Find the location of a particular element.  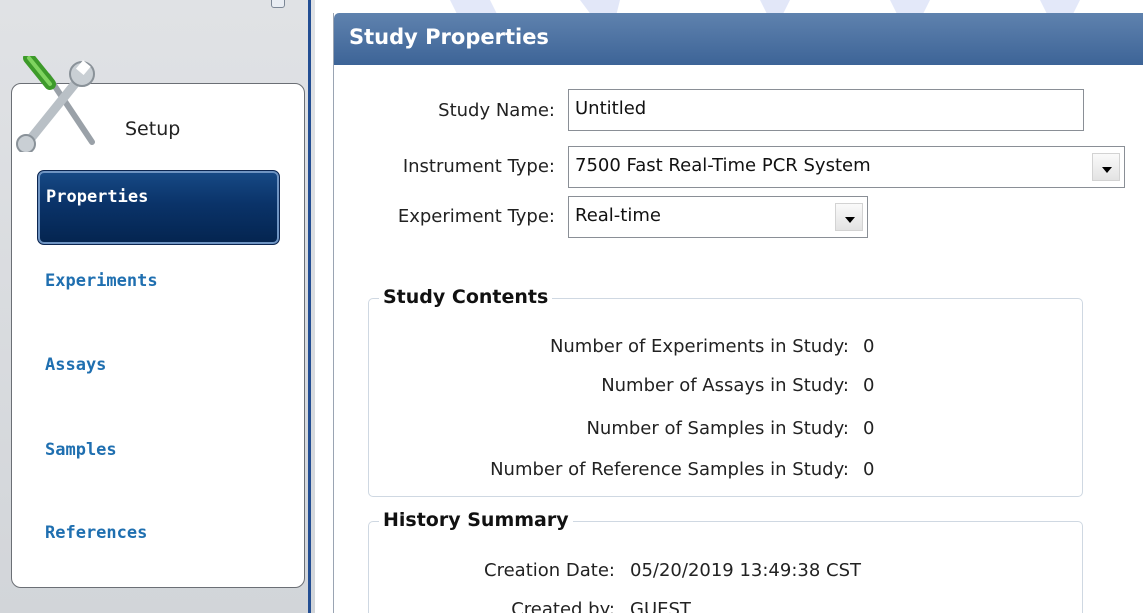

created-by-label: Created by: is located at coordinates (563, 606).